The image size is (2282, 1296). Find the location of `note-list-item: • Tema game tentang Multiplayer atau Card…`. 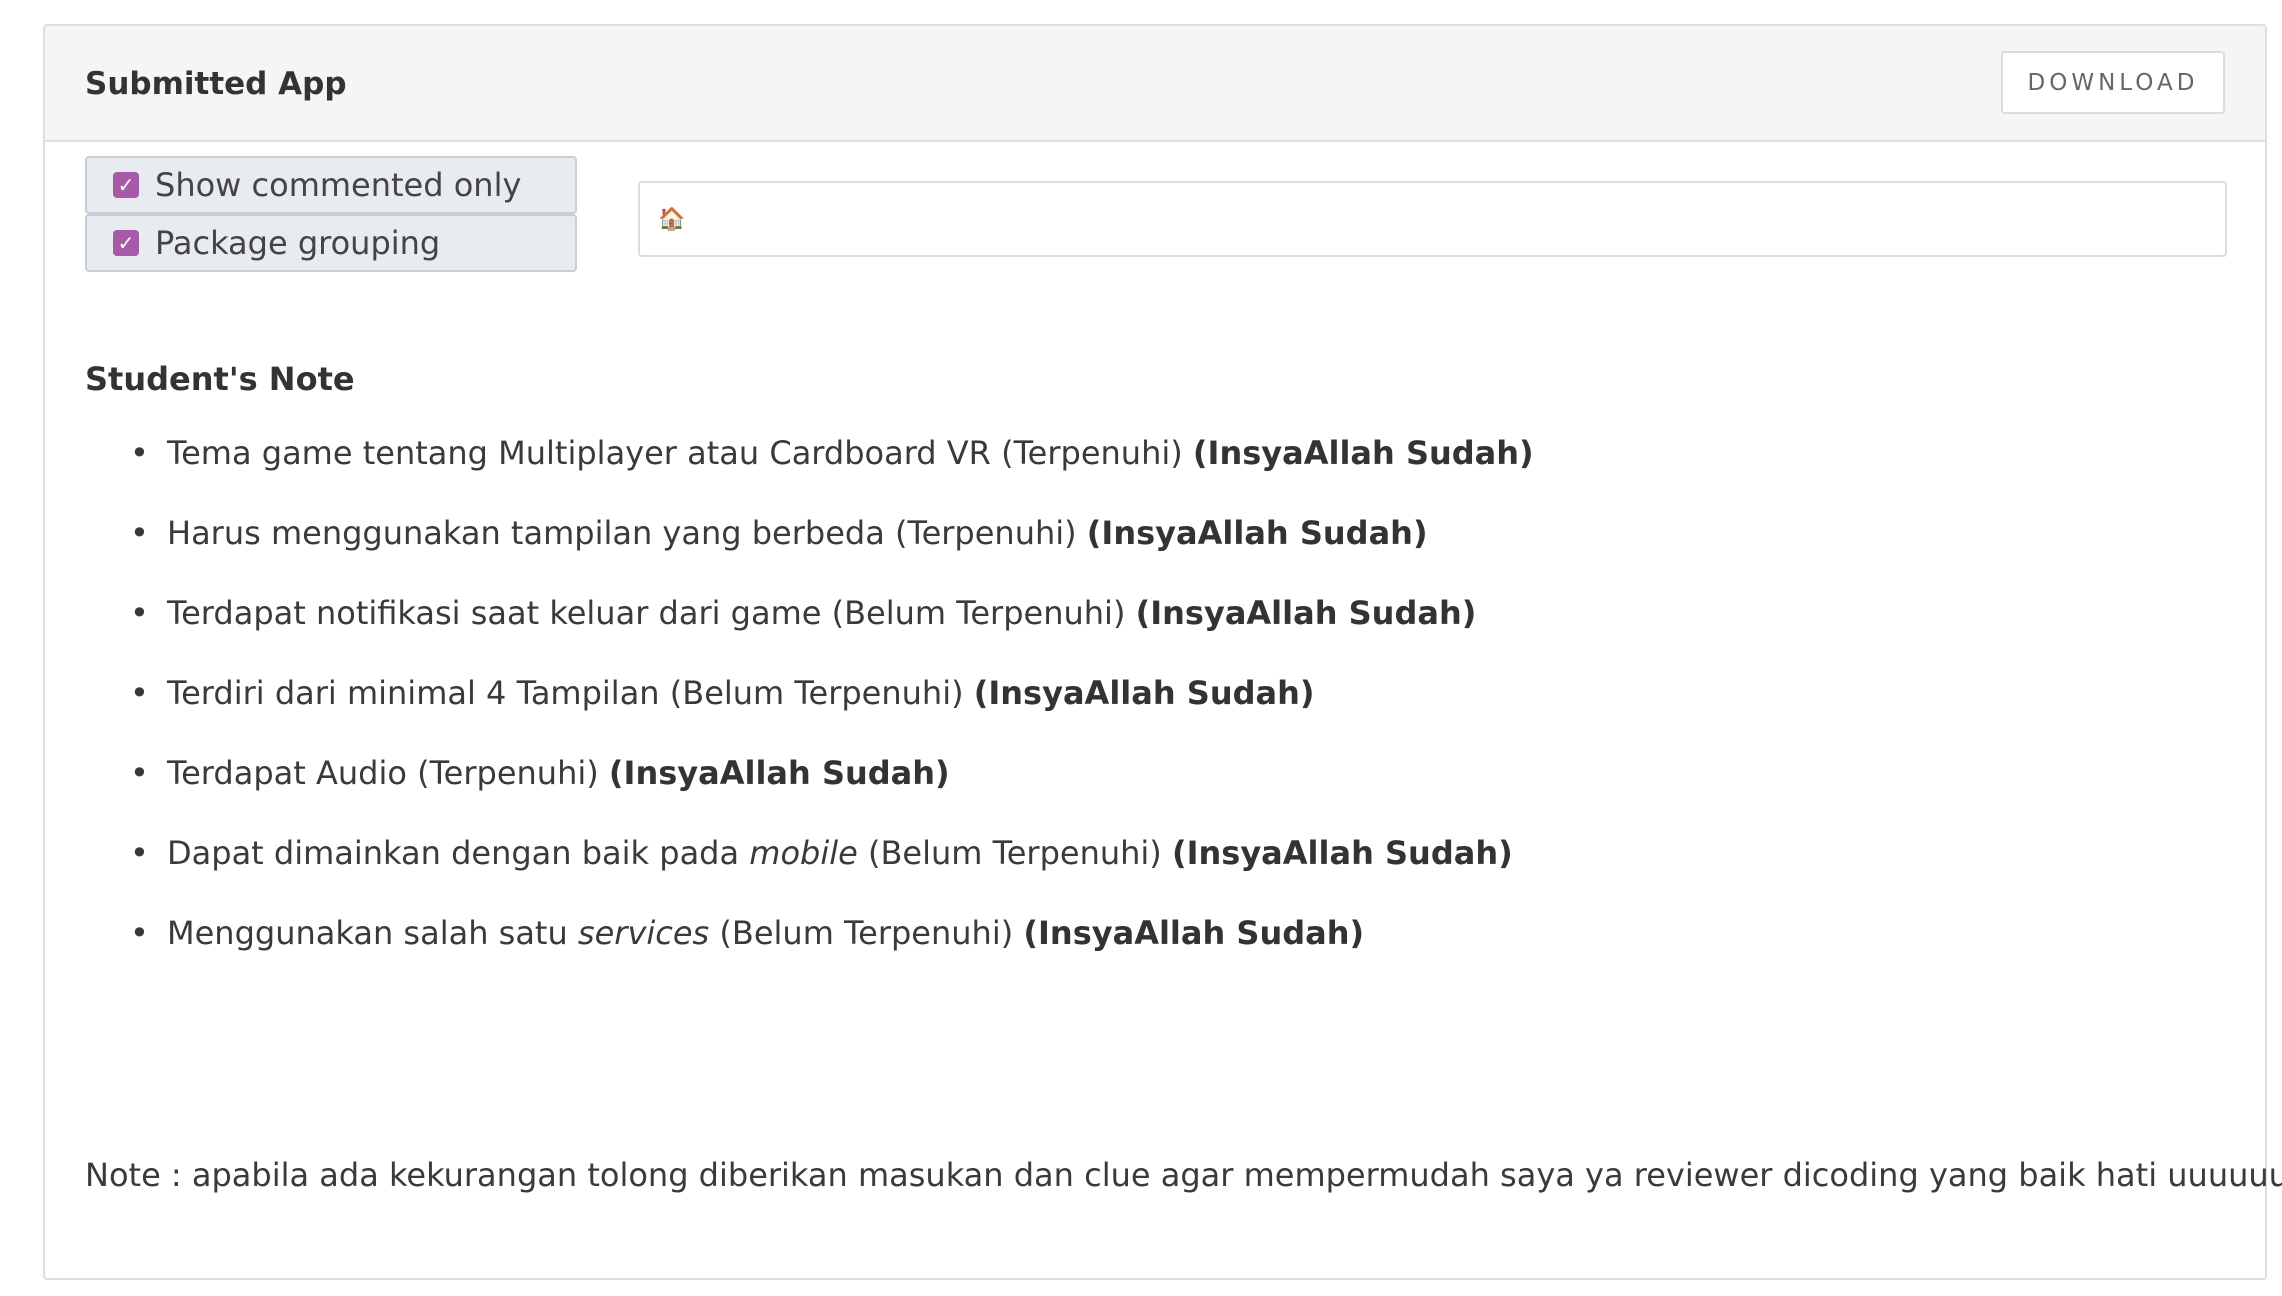

note-list-item: • Tema game tentang Multiplayer atau Card… is located at coordinates (809, 474).